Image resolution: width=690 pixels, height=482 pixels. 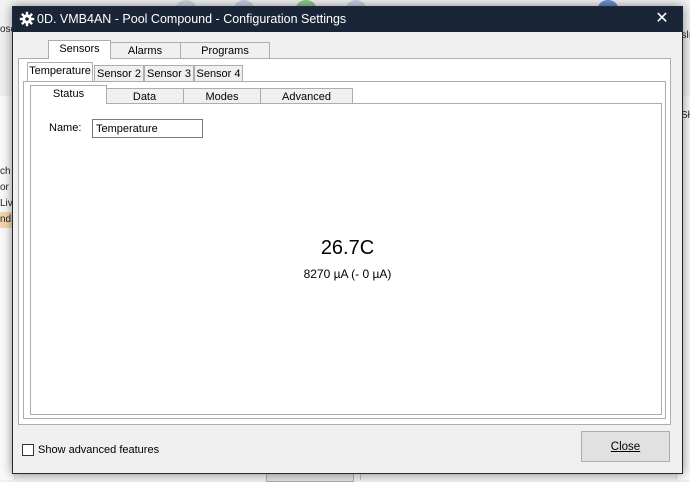 I want to click on window-close-button: ✕, so click(x=662, y=19).